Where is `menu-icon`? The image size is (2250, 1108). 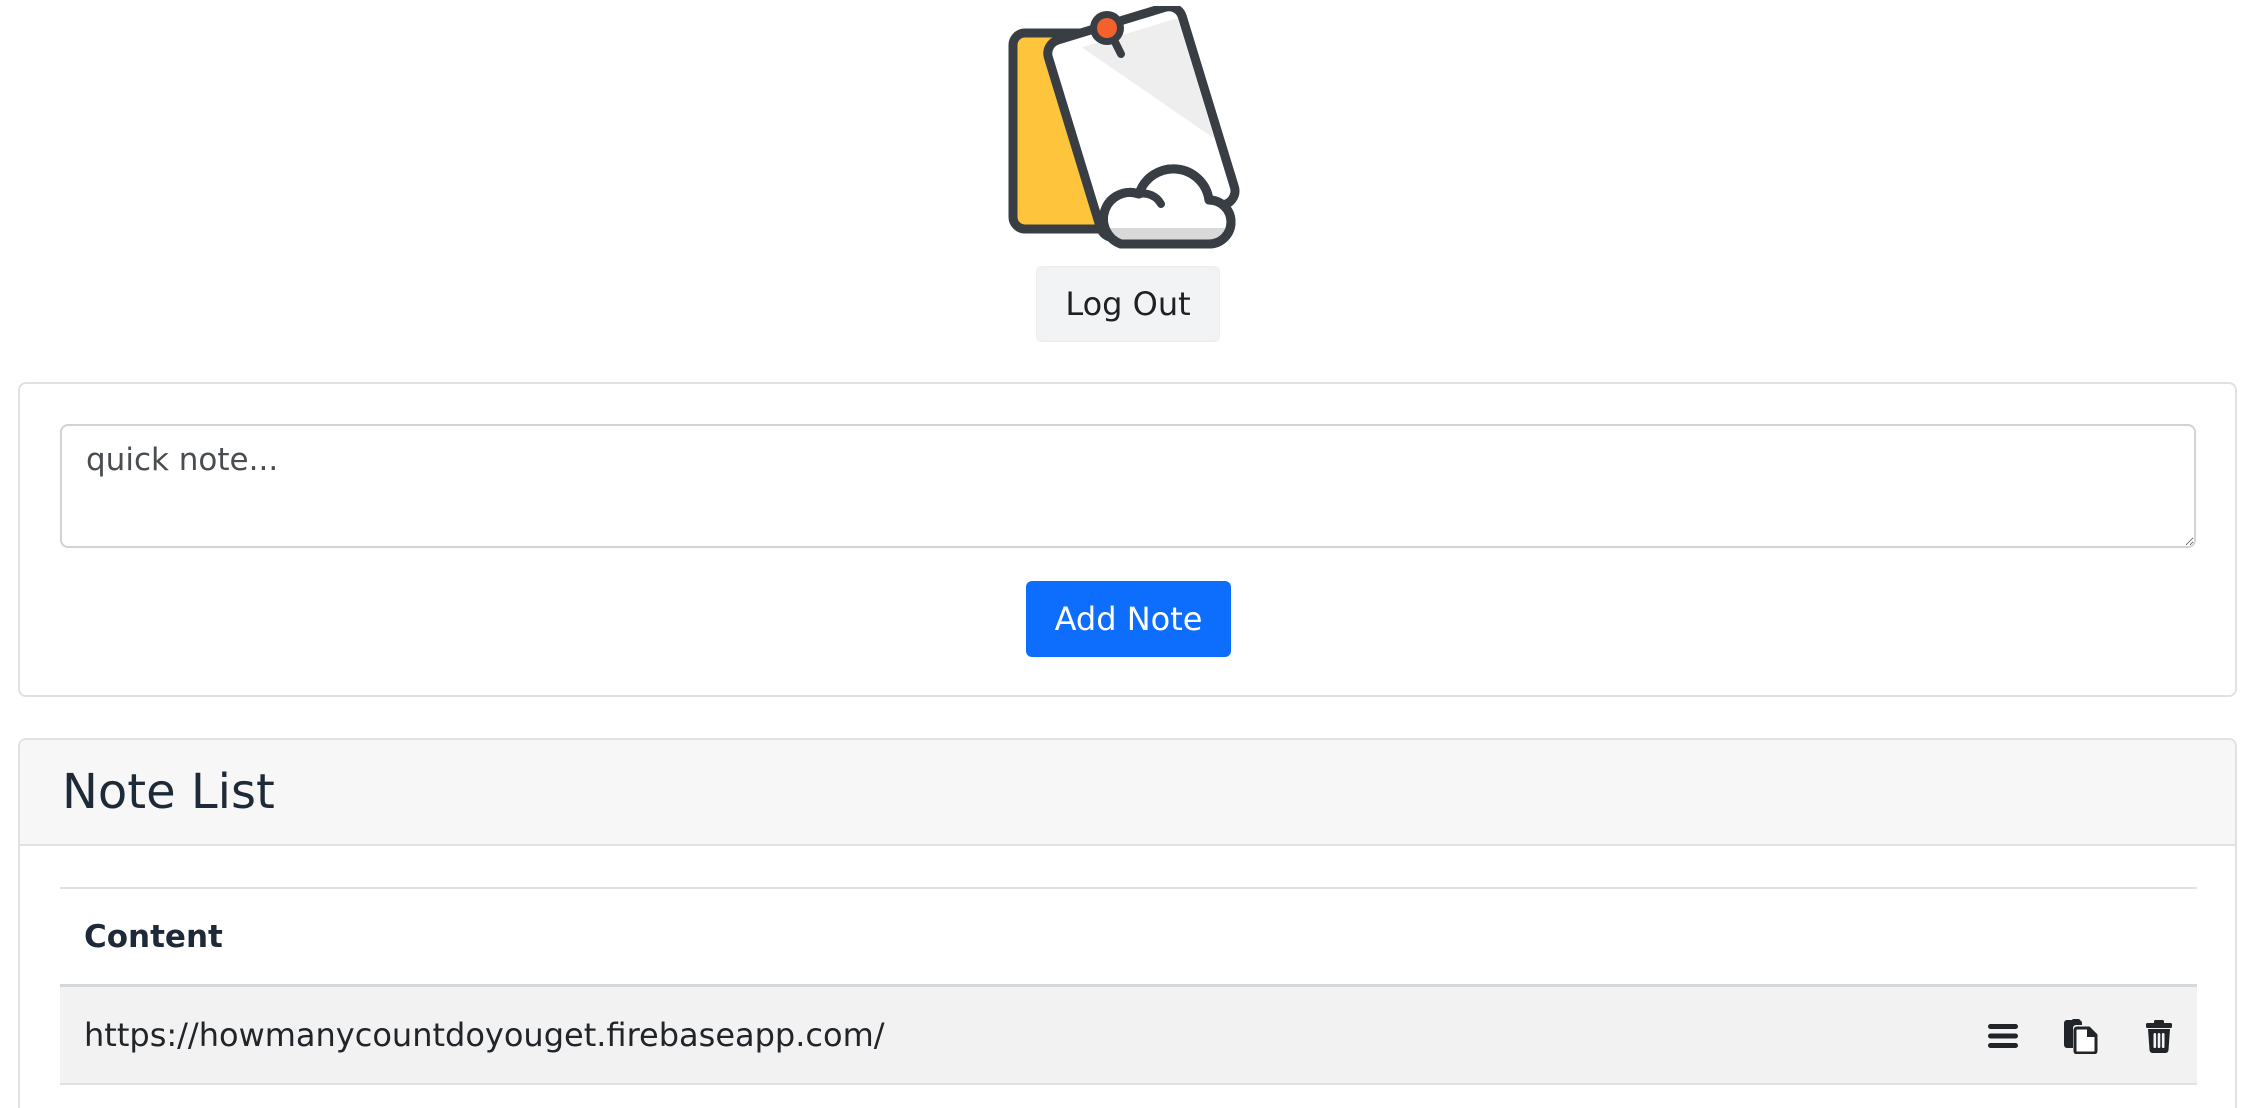
menu-icon is located at coordinates (2003, 1036).